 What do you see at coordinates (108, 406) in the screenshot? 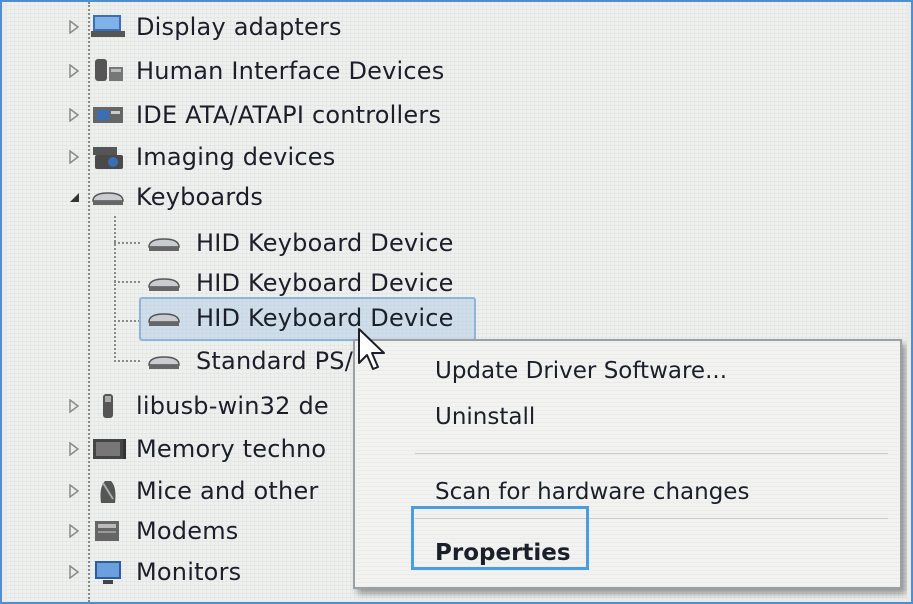
I see `usb-icon` at bounding box center [108, 406].